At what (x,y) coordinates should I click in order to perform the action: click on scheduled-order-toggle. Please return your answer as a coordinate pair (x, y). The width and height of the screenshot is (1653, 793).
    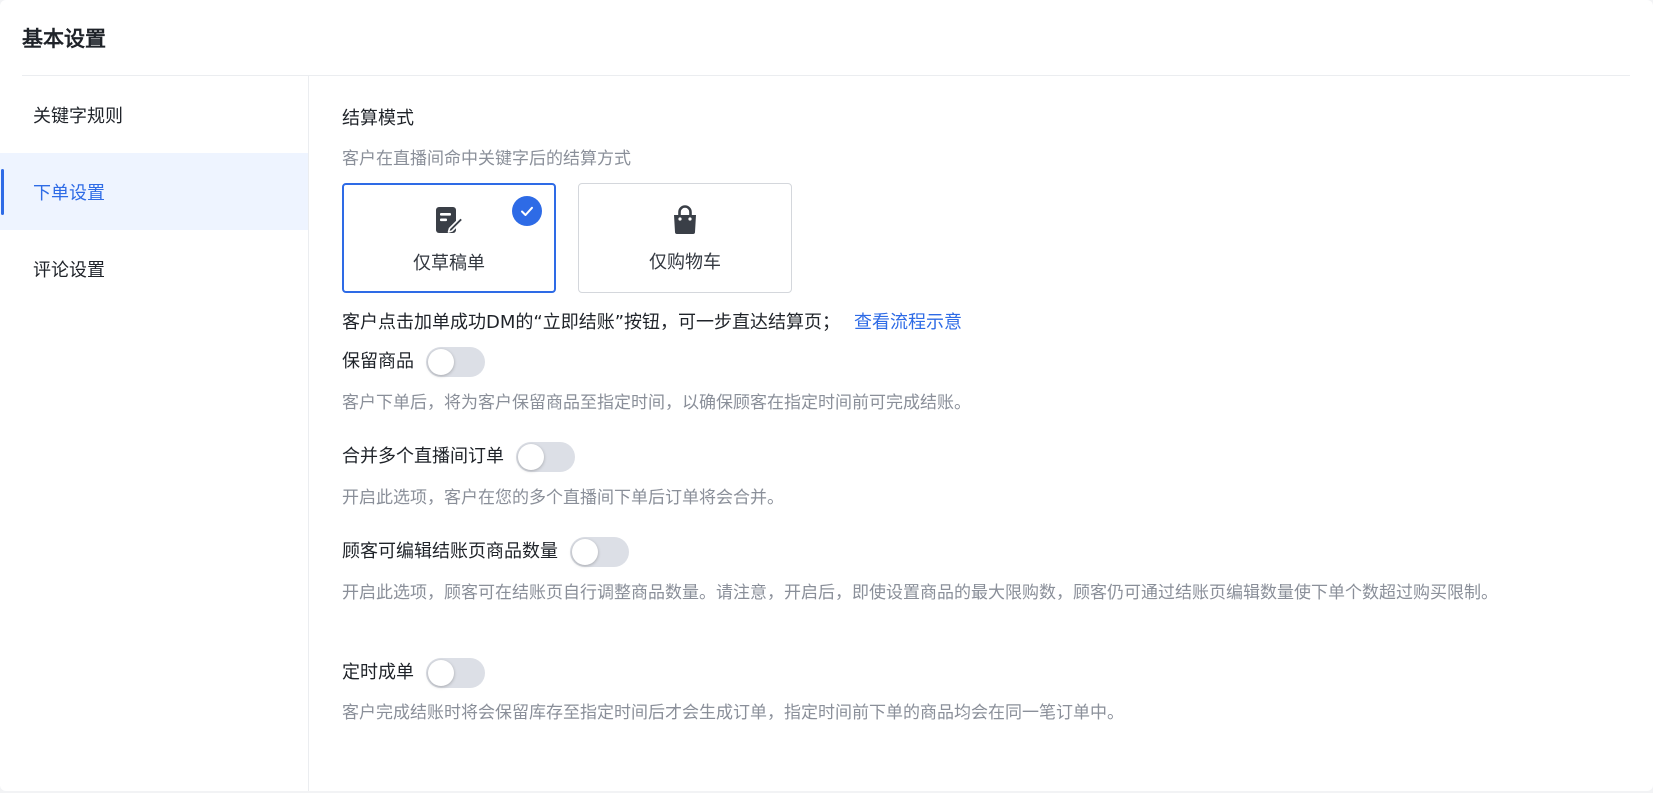
    Looking at the image, I should click on (455, 673).